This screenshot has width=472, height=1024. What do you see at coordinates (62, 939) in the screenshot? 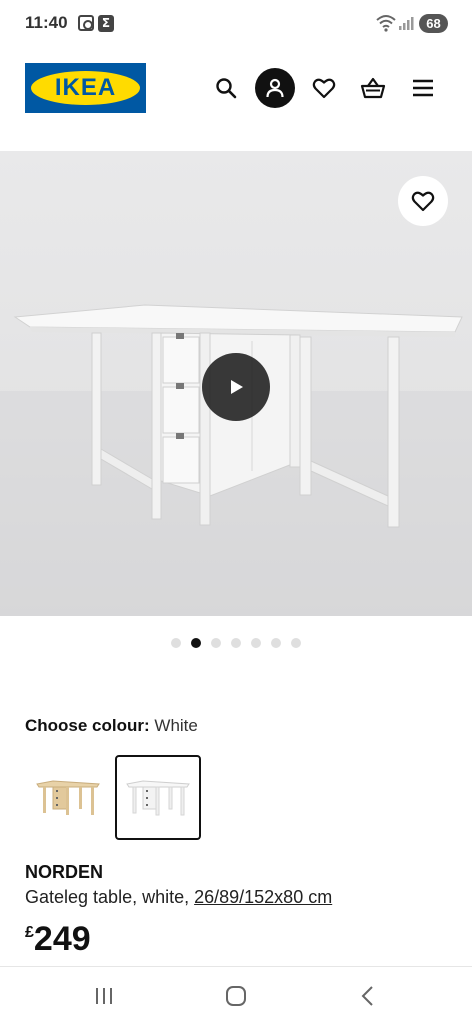
I see `price-amount: 249` at bounding box center [62, 939].